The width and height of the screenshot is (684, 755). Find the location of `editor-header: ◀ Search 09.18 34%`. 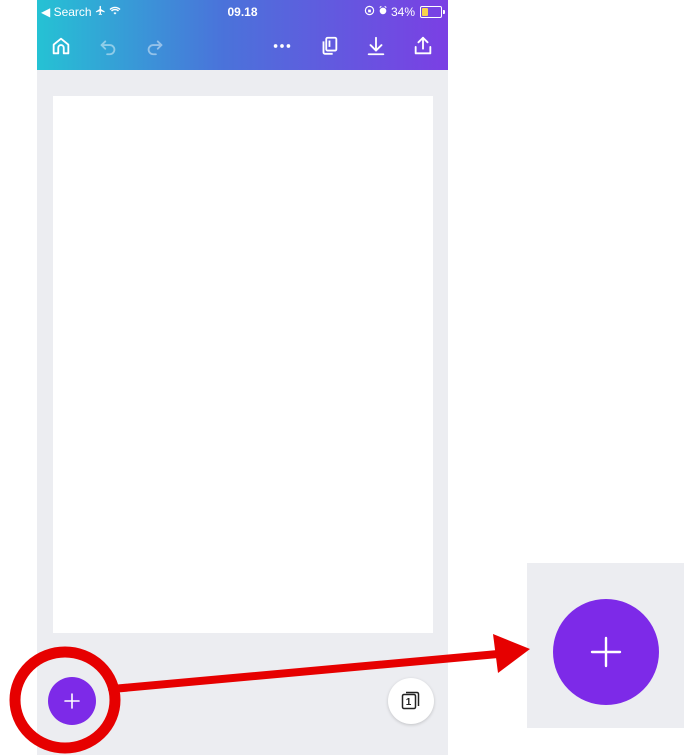

editor-header: ◀ Search 09.18 34% is located at coordinates (242, 35).